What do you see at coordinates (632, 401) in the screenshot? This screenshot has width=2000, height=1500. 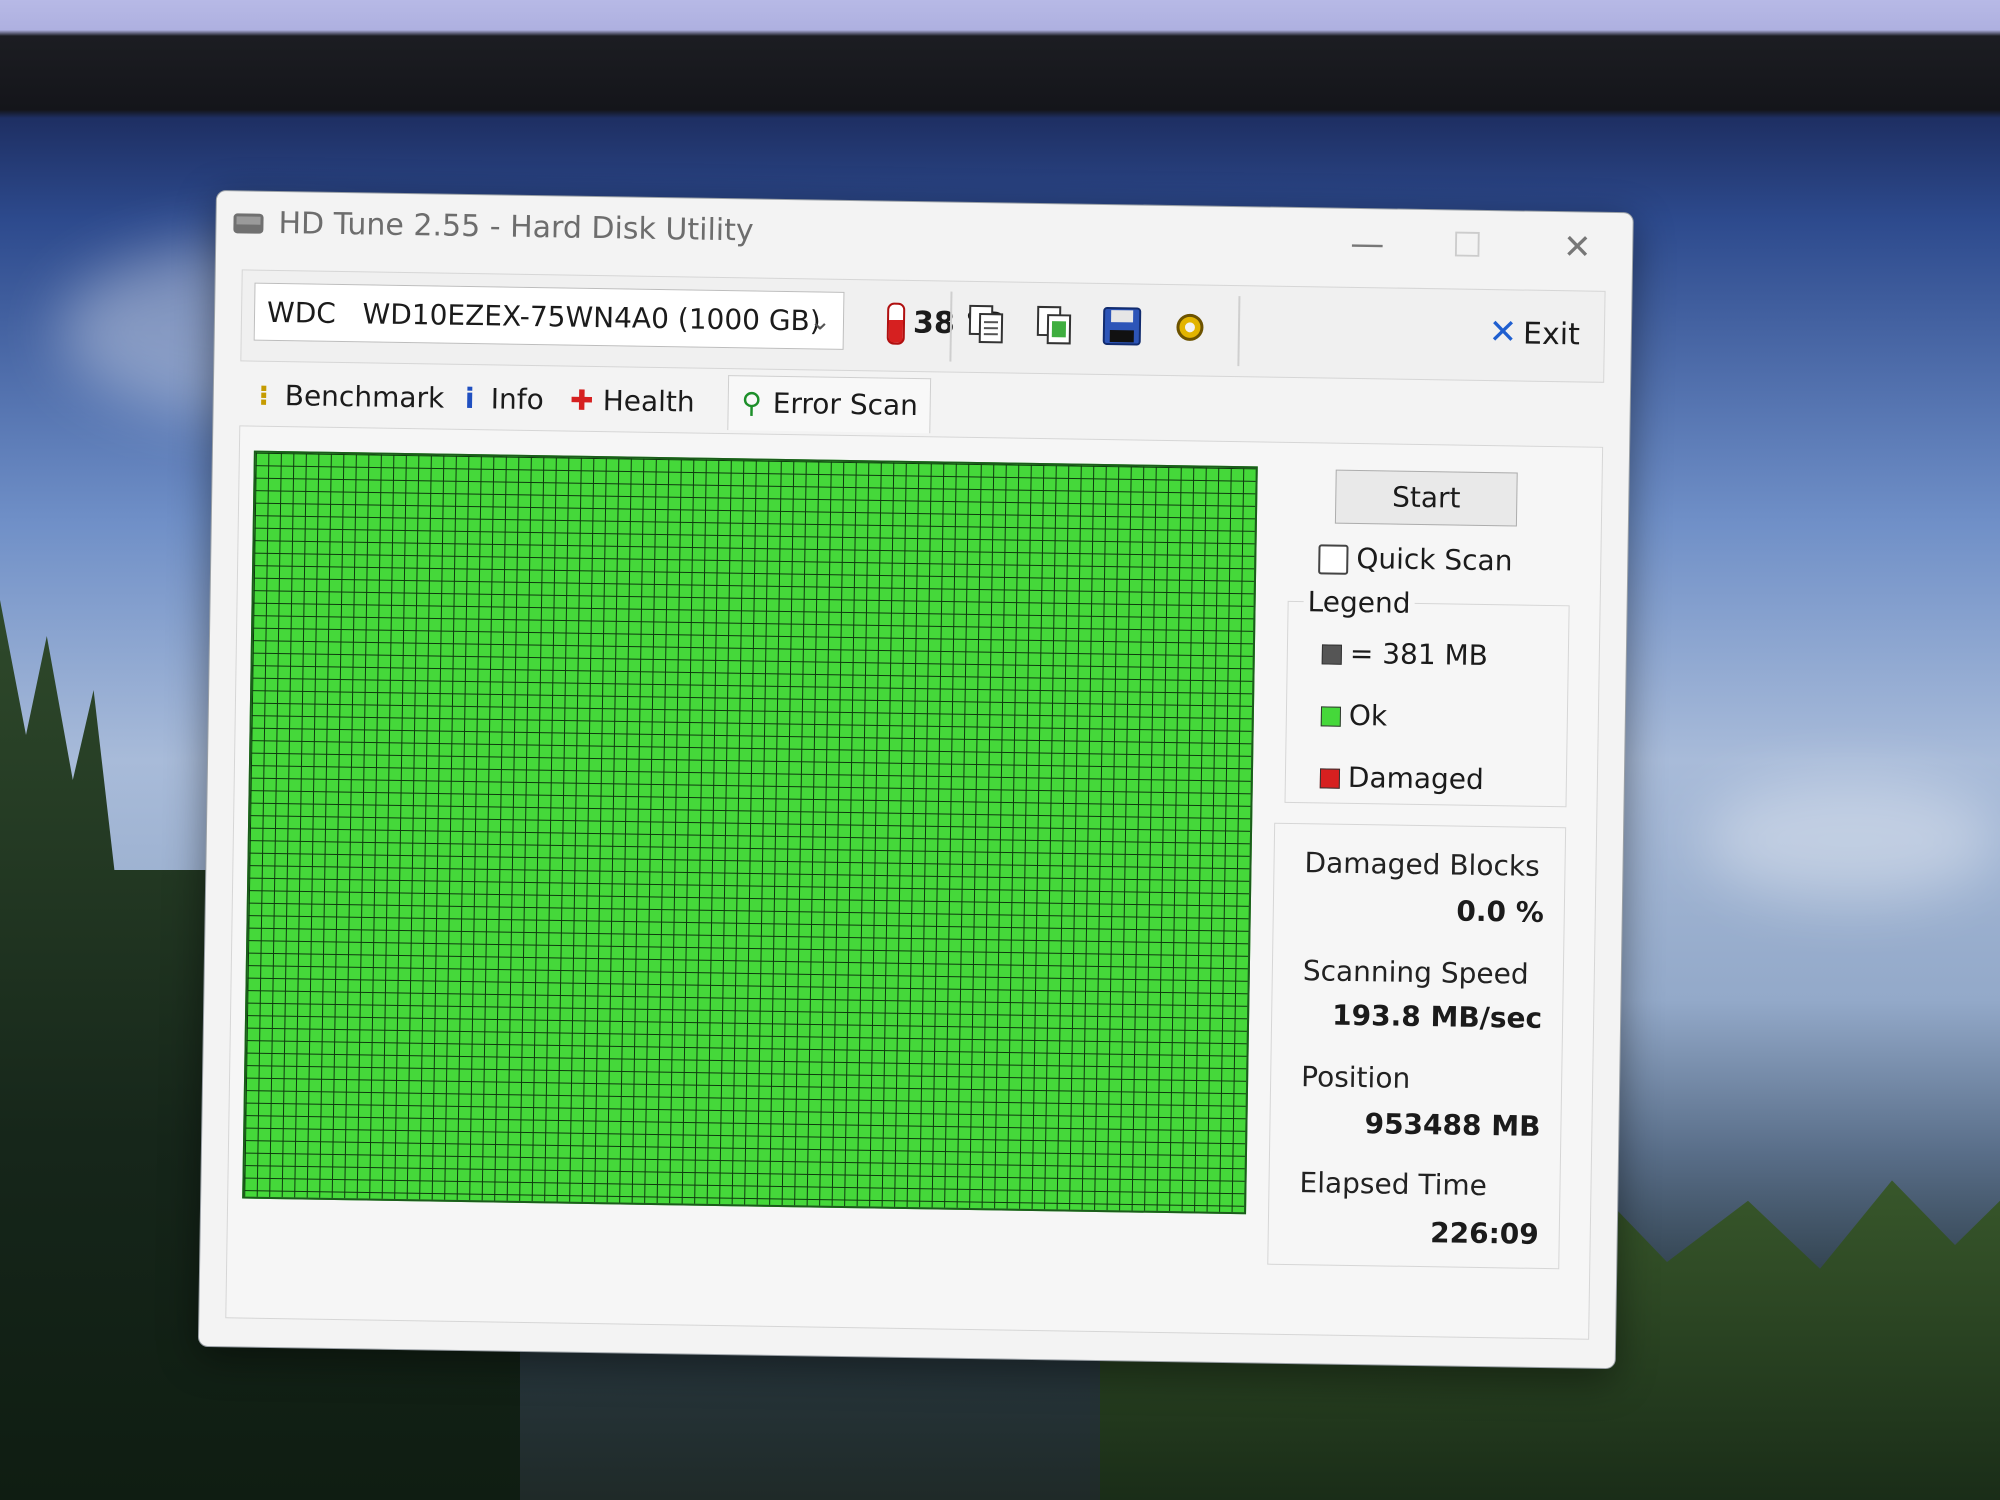 I see `tab-health: ✚ Health` at bounding box center [632, 401].